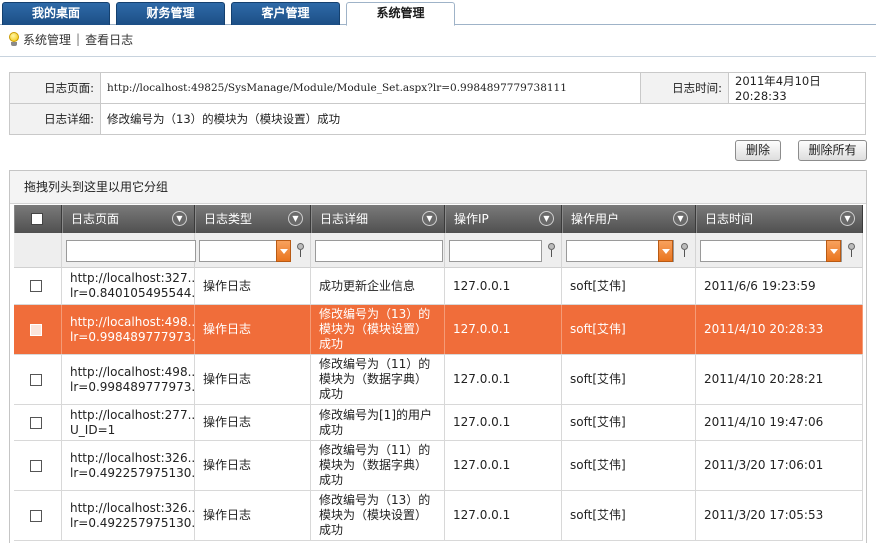 This screenshot has width=876, height=543. Describe the element at coordinates (400, 14) in the screenshot. I see `tab-system: 系统管理` at that location.